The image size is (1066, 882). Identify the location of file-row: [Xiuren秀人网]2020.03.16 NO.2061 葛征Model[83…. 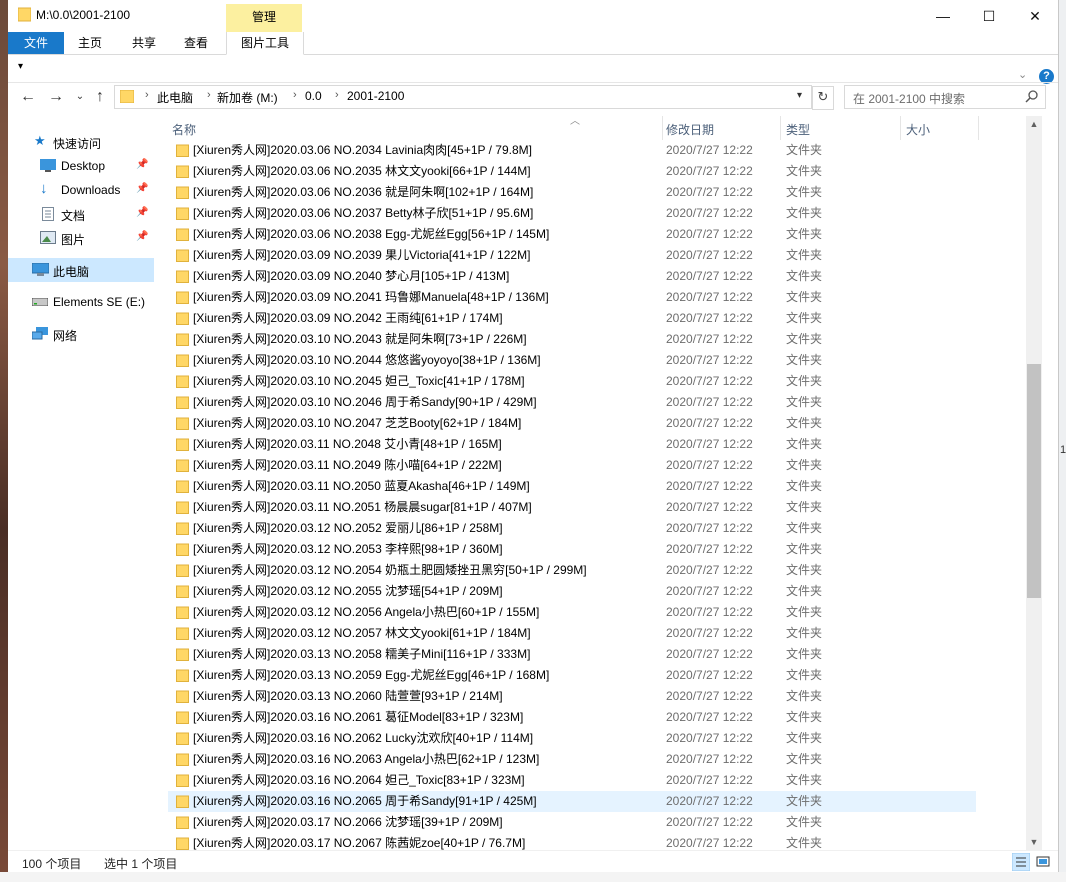
(598, 717).